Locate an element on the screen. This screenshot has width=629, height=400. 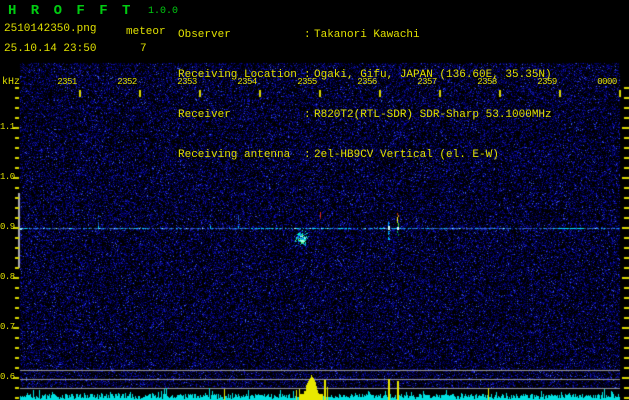
info-value: 2el-HB9CV Vertical (el. E-W) is located at coordinates (406, 155).